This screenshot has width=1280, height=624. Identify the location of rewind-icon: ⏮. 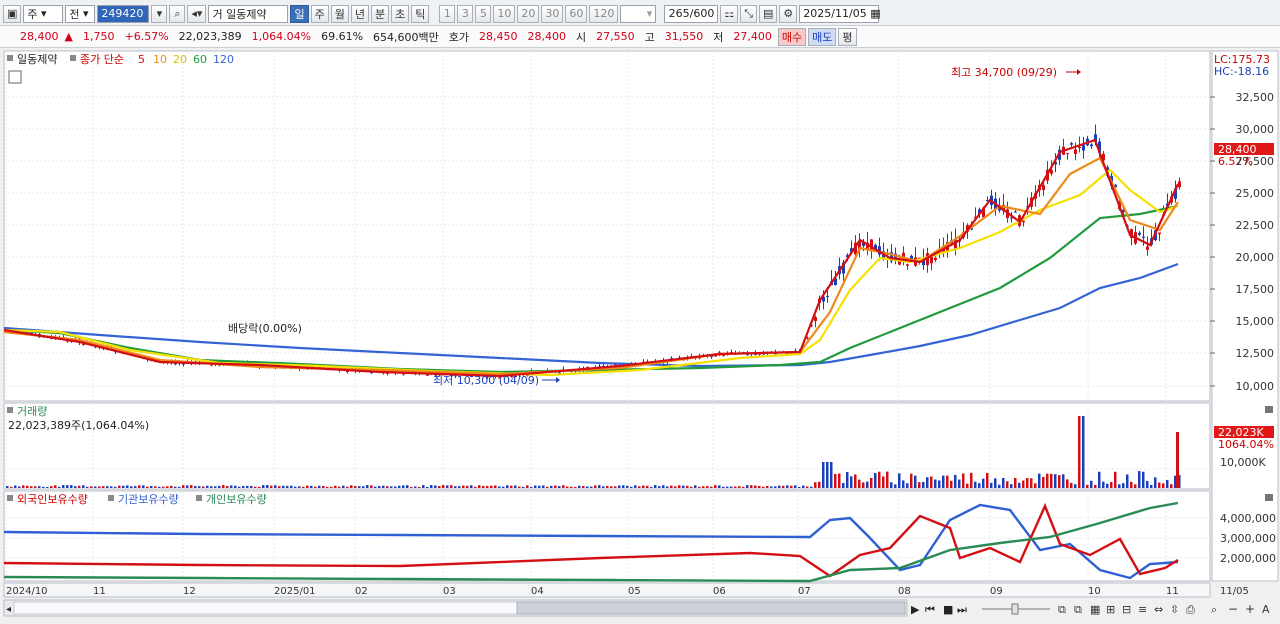
(930, 609).